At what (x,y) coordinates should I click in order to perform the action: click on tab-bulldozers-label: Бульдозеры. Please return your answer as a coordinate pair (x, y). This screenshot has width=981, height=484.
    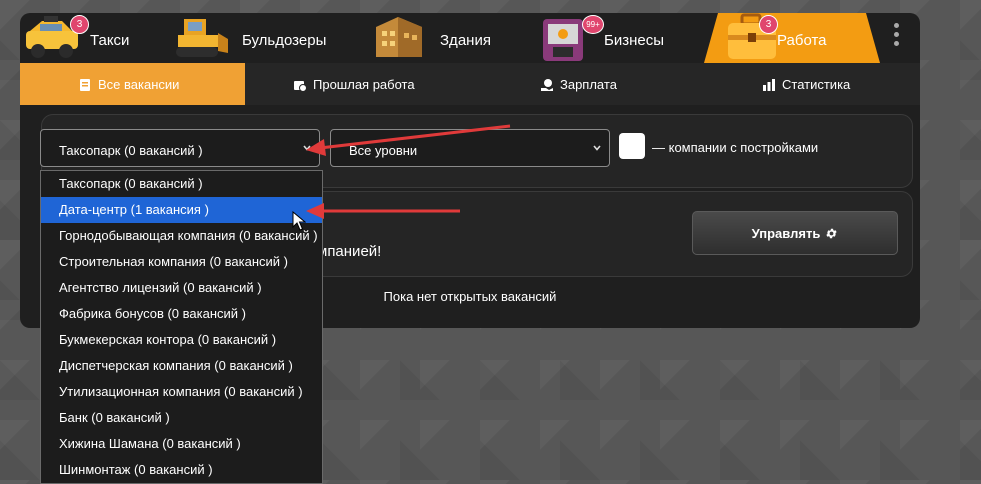
    Looking at the image, I should click on (284, 40).